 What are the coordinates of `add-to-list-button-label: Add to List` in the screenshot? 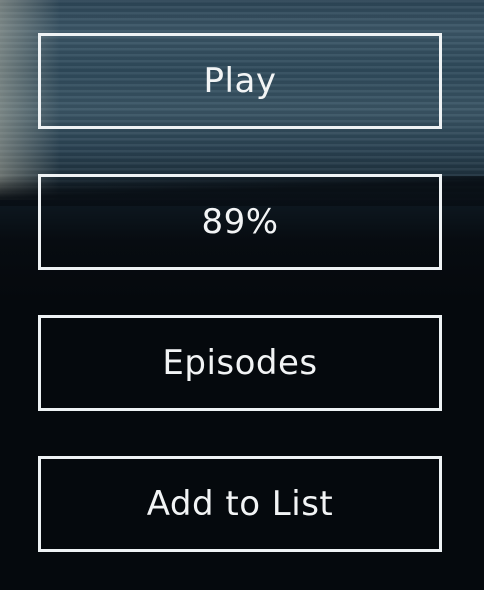 It's located at (240, 504).